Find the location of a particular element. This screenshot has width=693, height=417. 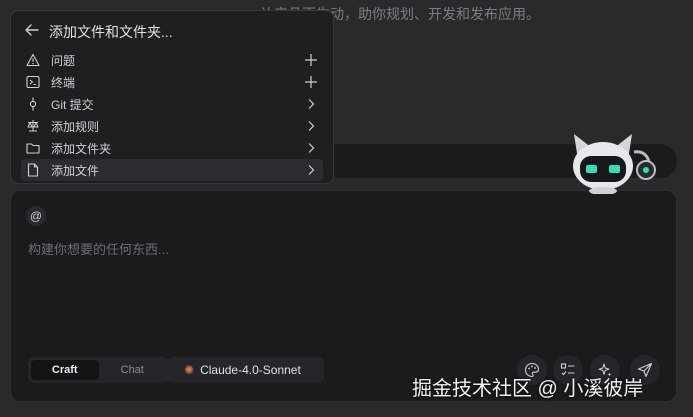

back-arrow-icon is located at coordinates (32, 30).